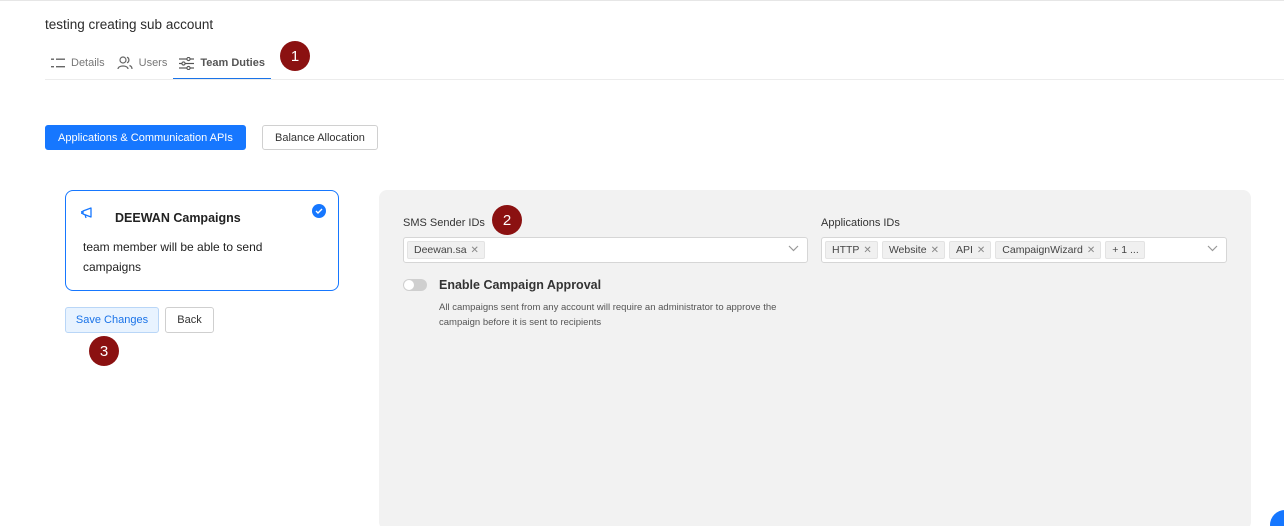 This screenshot has width=1284, height=526. I want to click on step-marker-2: 2, so click(507, 220).